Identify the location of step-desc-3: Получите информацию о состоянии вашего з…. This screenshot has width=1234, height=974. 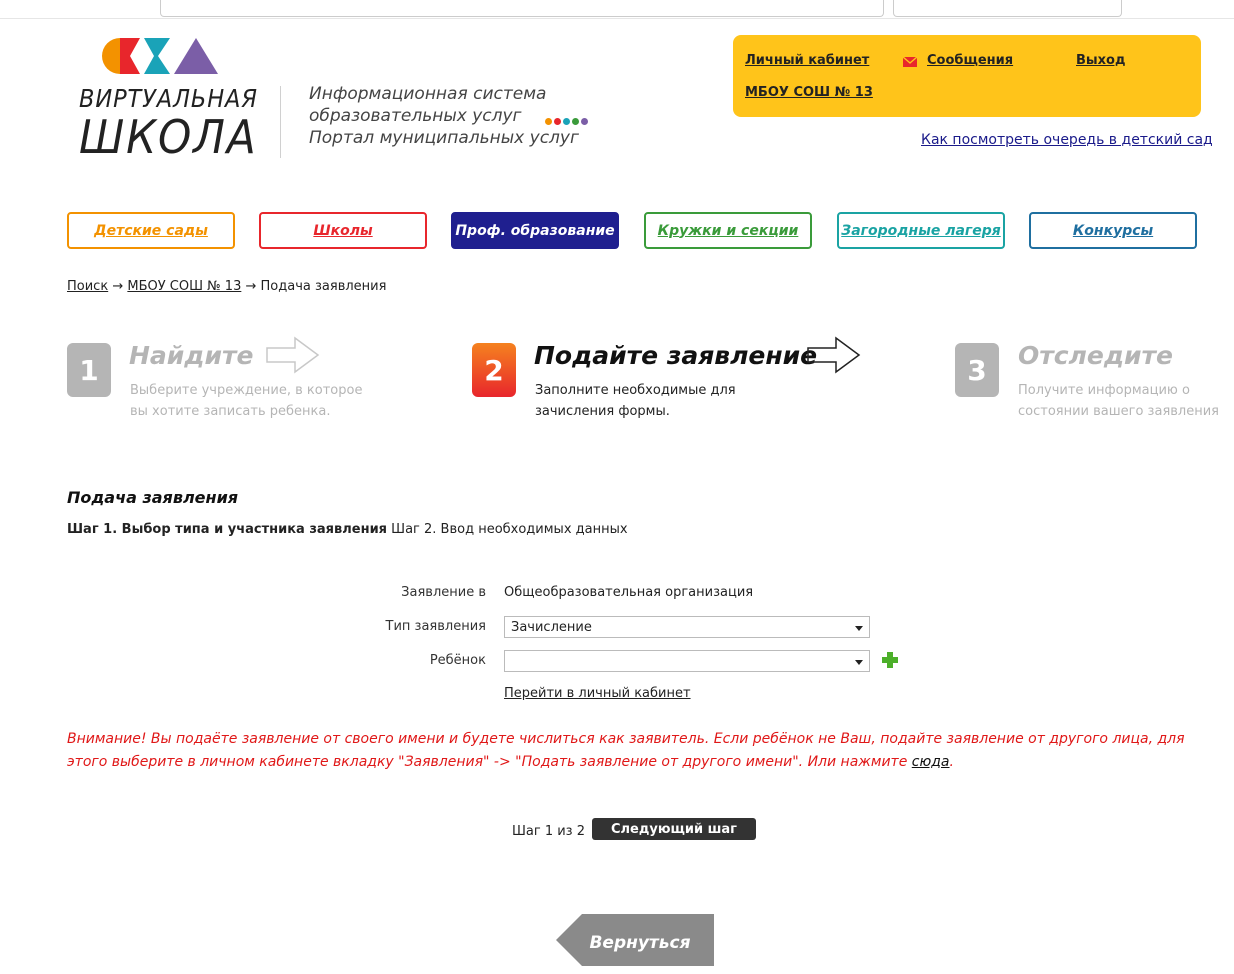
(1118, 401).